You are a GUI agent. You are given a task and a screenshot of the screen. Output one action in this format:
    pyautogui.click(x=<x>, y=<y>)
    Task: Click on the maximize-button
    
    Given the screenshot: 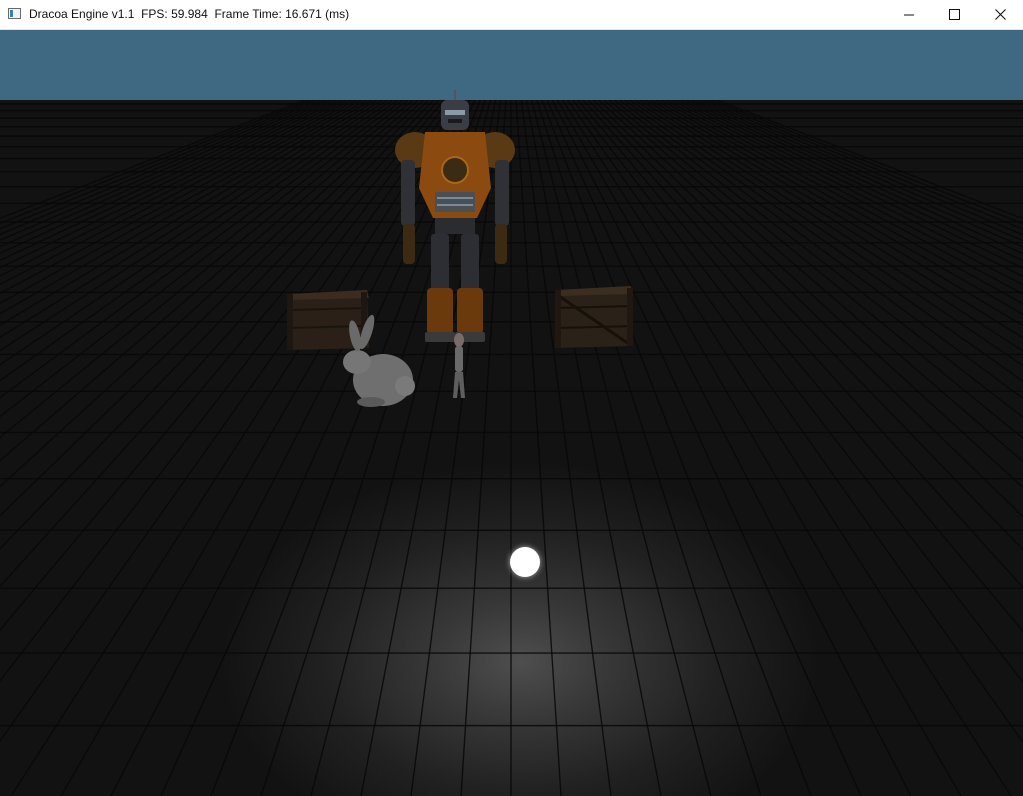 What is the action you would take?
    pyautogui.click(x=954, y=14)
    